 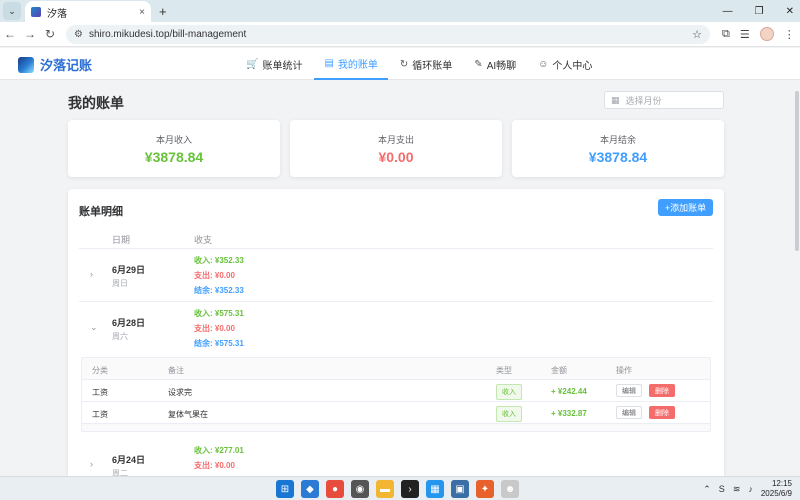 I want to click on nav-item-recurring: ↻ 循环账单, so click(x=426, y=64).